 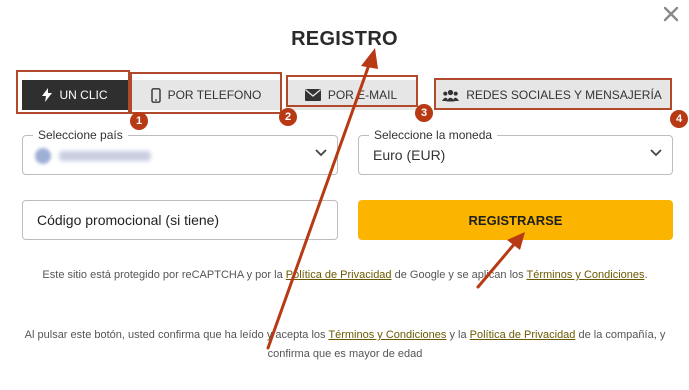 I want to click on tab-phone: POR TELEFONO, so click(x=206, y=95).